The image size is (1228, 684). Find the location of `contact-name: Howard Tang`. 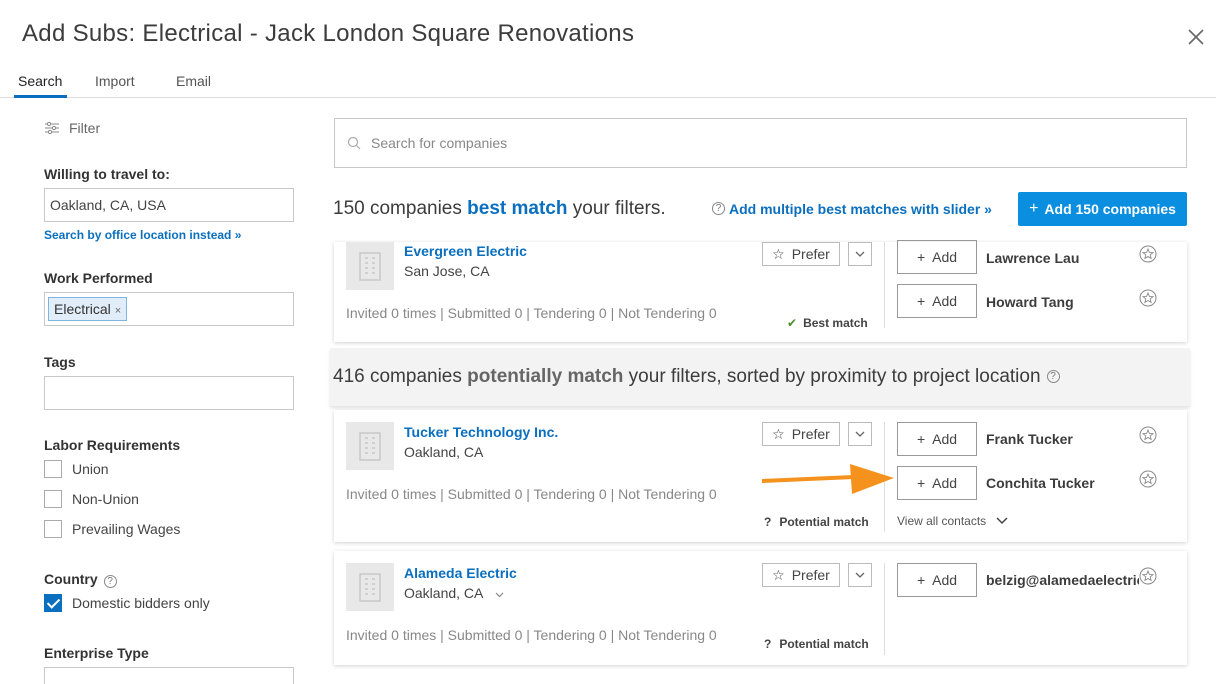

contact-name: Howard Tang is located at coordinates (1030, 302).